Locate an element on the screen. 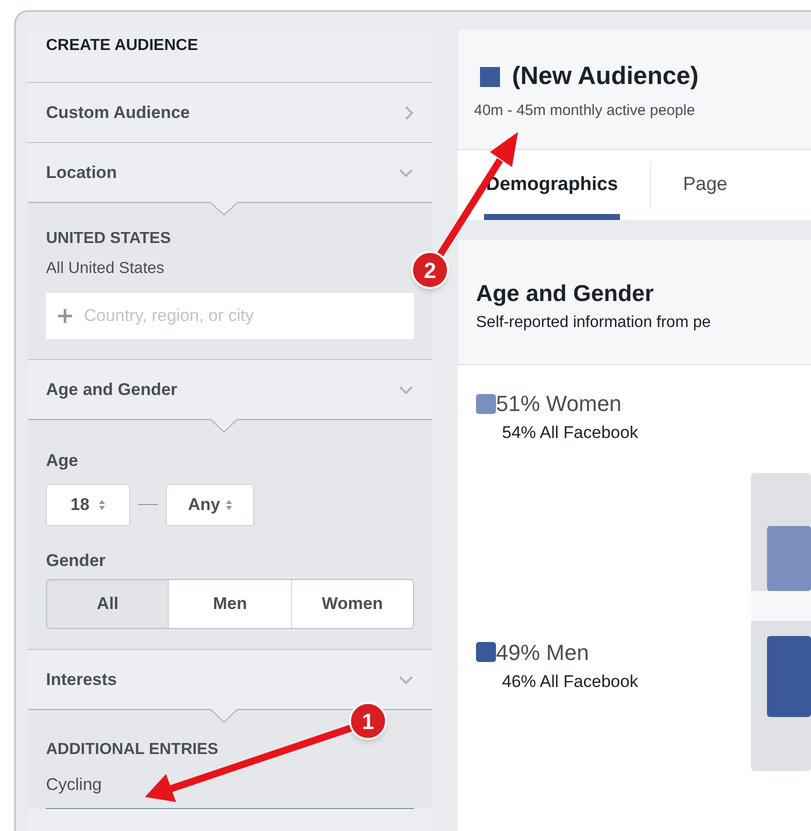 The width and height of the screenshot is (811, 831). group-heading: ADDITIONAL ENTRIES is located at coordinates (133, 750).